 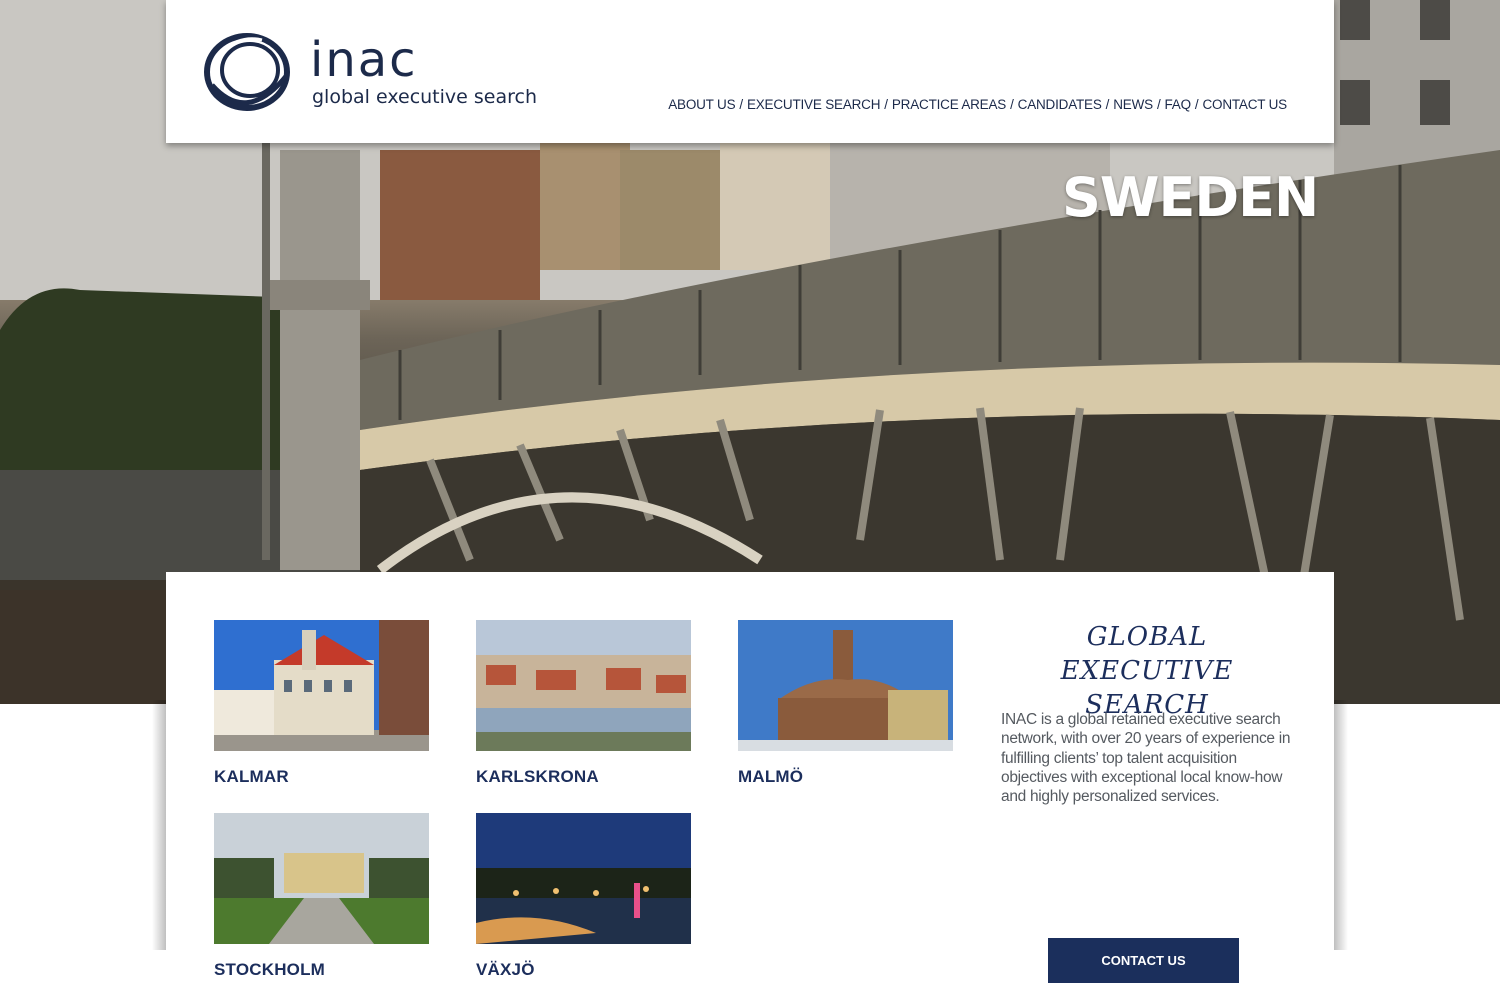 I want to click on nav-practice-areas: PRACTICE AREAS, so click(x=949, y=104).